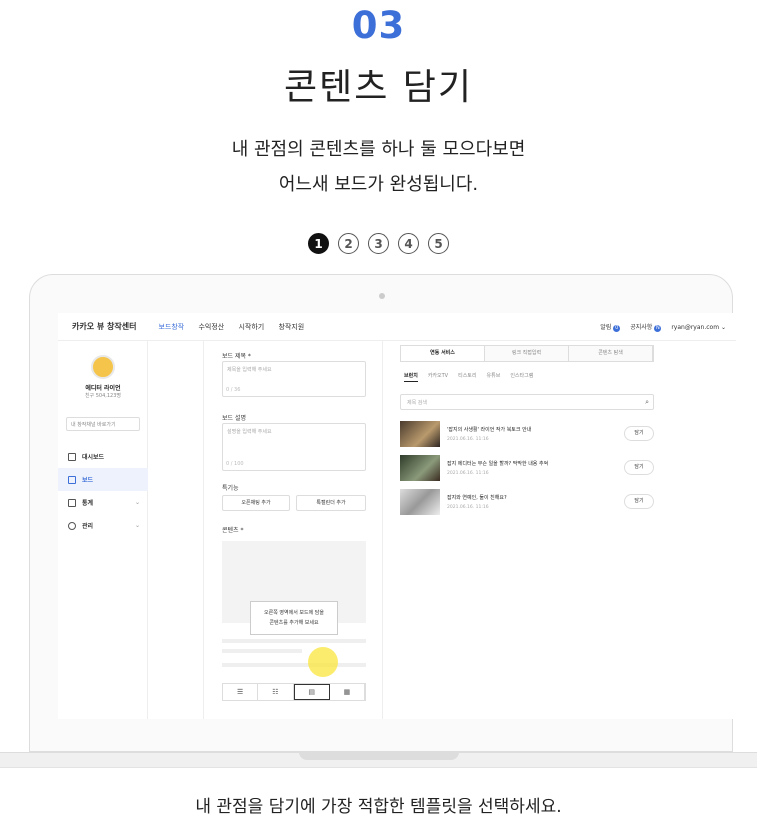  I want to click on sidebar-item-label: 대시보드, so click(93, 457).